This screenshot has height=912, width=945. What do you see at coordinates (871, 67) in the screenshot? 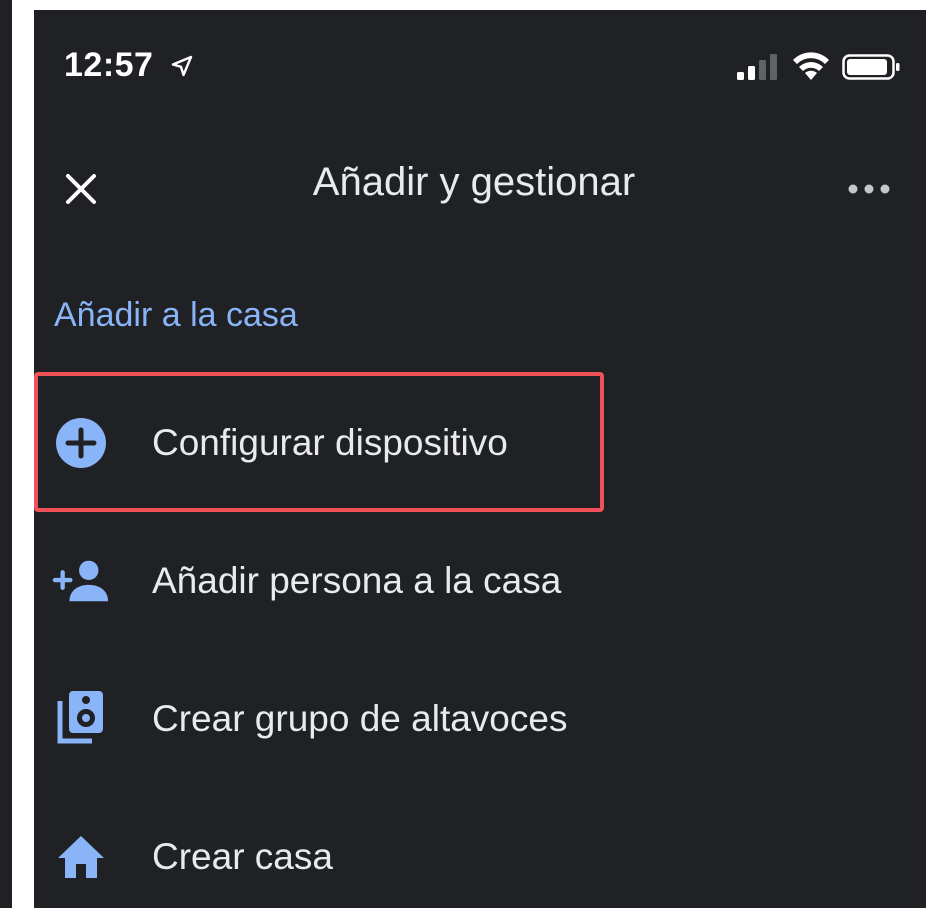
I see `battery-icon` at bounding box center [871, 67].